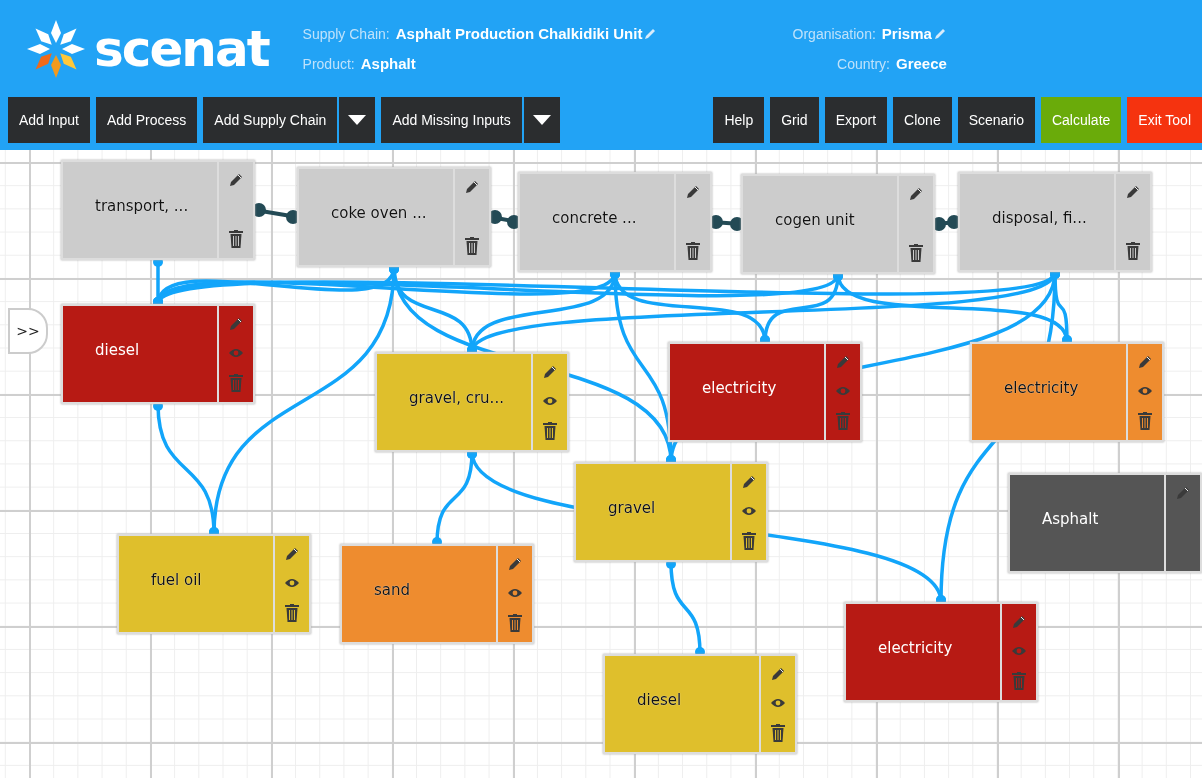 The height and width of the screenshot is (778, 1202). Describe the element at coordinates (392, 590) in the screenshot. I see `node-label: sand` at that location.